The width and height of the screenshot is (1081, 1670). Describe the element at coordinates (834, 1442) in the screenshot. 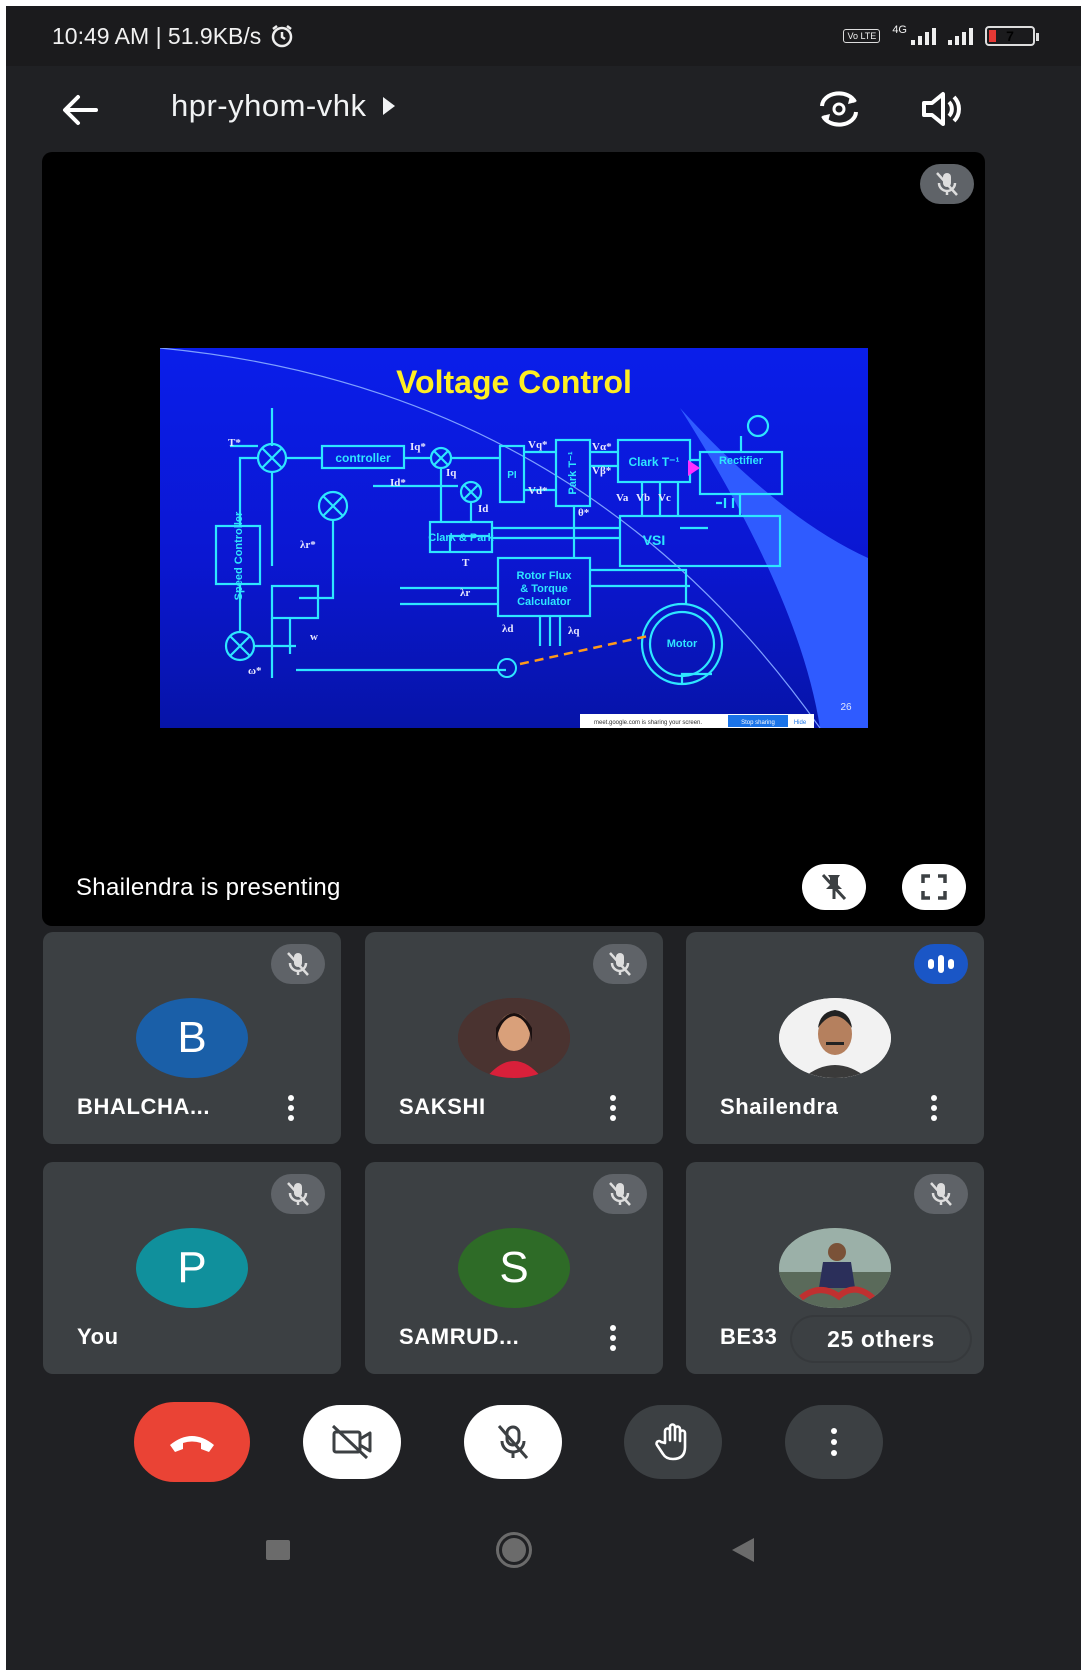

I see `more-options-button` at that location.